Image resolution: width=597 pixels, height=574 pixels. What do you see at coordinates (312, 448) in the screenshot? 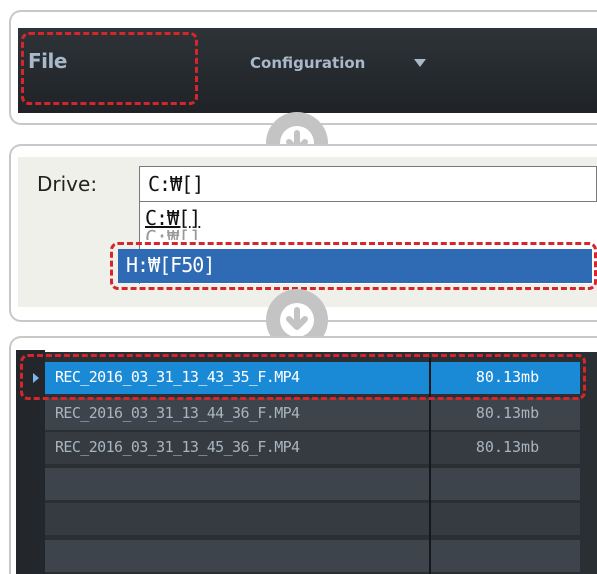
I see `table-row: REC_2016_03_31_13_45_36_F.MP4 80.13mb` at bounding box center [312, 448].